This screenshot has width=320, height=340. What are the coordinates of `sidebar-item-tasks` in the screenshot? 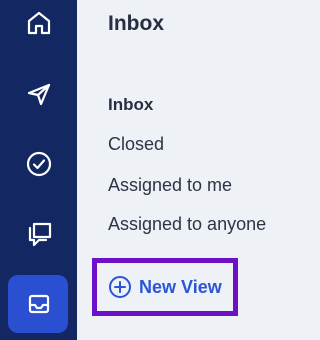 It's located at (38, 164).